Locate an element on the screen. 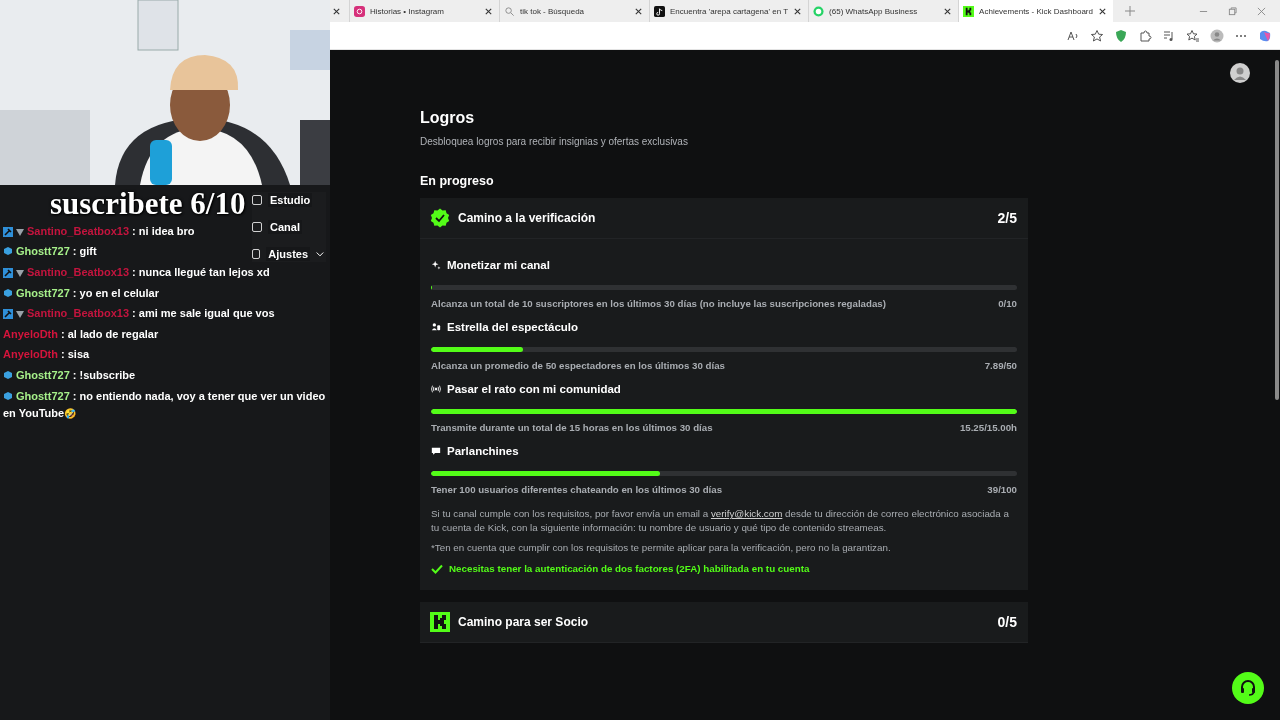 This screenshot has height=720, width=1280. note-logo-icon is located at coordinates (659, 11).